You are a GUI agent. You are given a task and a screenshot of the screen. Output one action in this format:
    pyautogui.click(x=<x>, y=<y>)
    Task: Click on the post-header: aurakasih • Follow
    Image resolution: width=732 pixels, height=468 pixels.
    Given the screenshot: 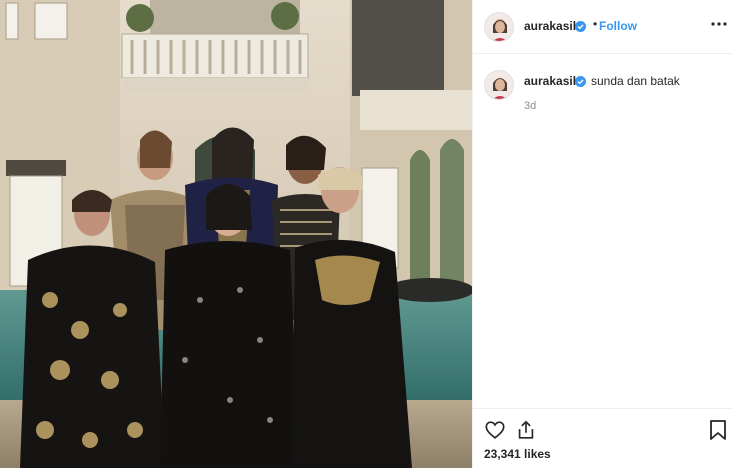 What is the action you would take?
    pyautogui.click(x=602, y=27)
    